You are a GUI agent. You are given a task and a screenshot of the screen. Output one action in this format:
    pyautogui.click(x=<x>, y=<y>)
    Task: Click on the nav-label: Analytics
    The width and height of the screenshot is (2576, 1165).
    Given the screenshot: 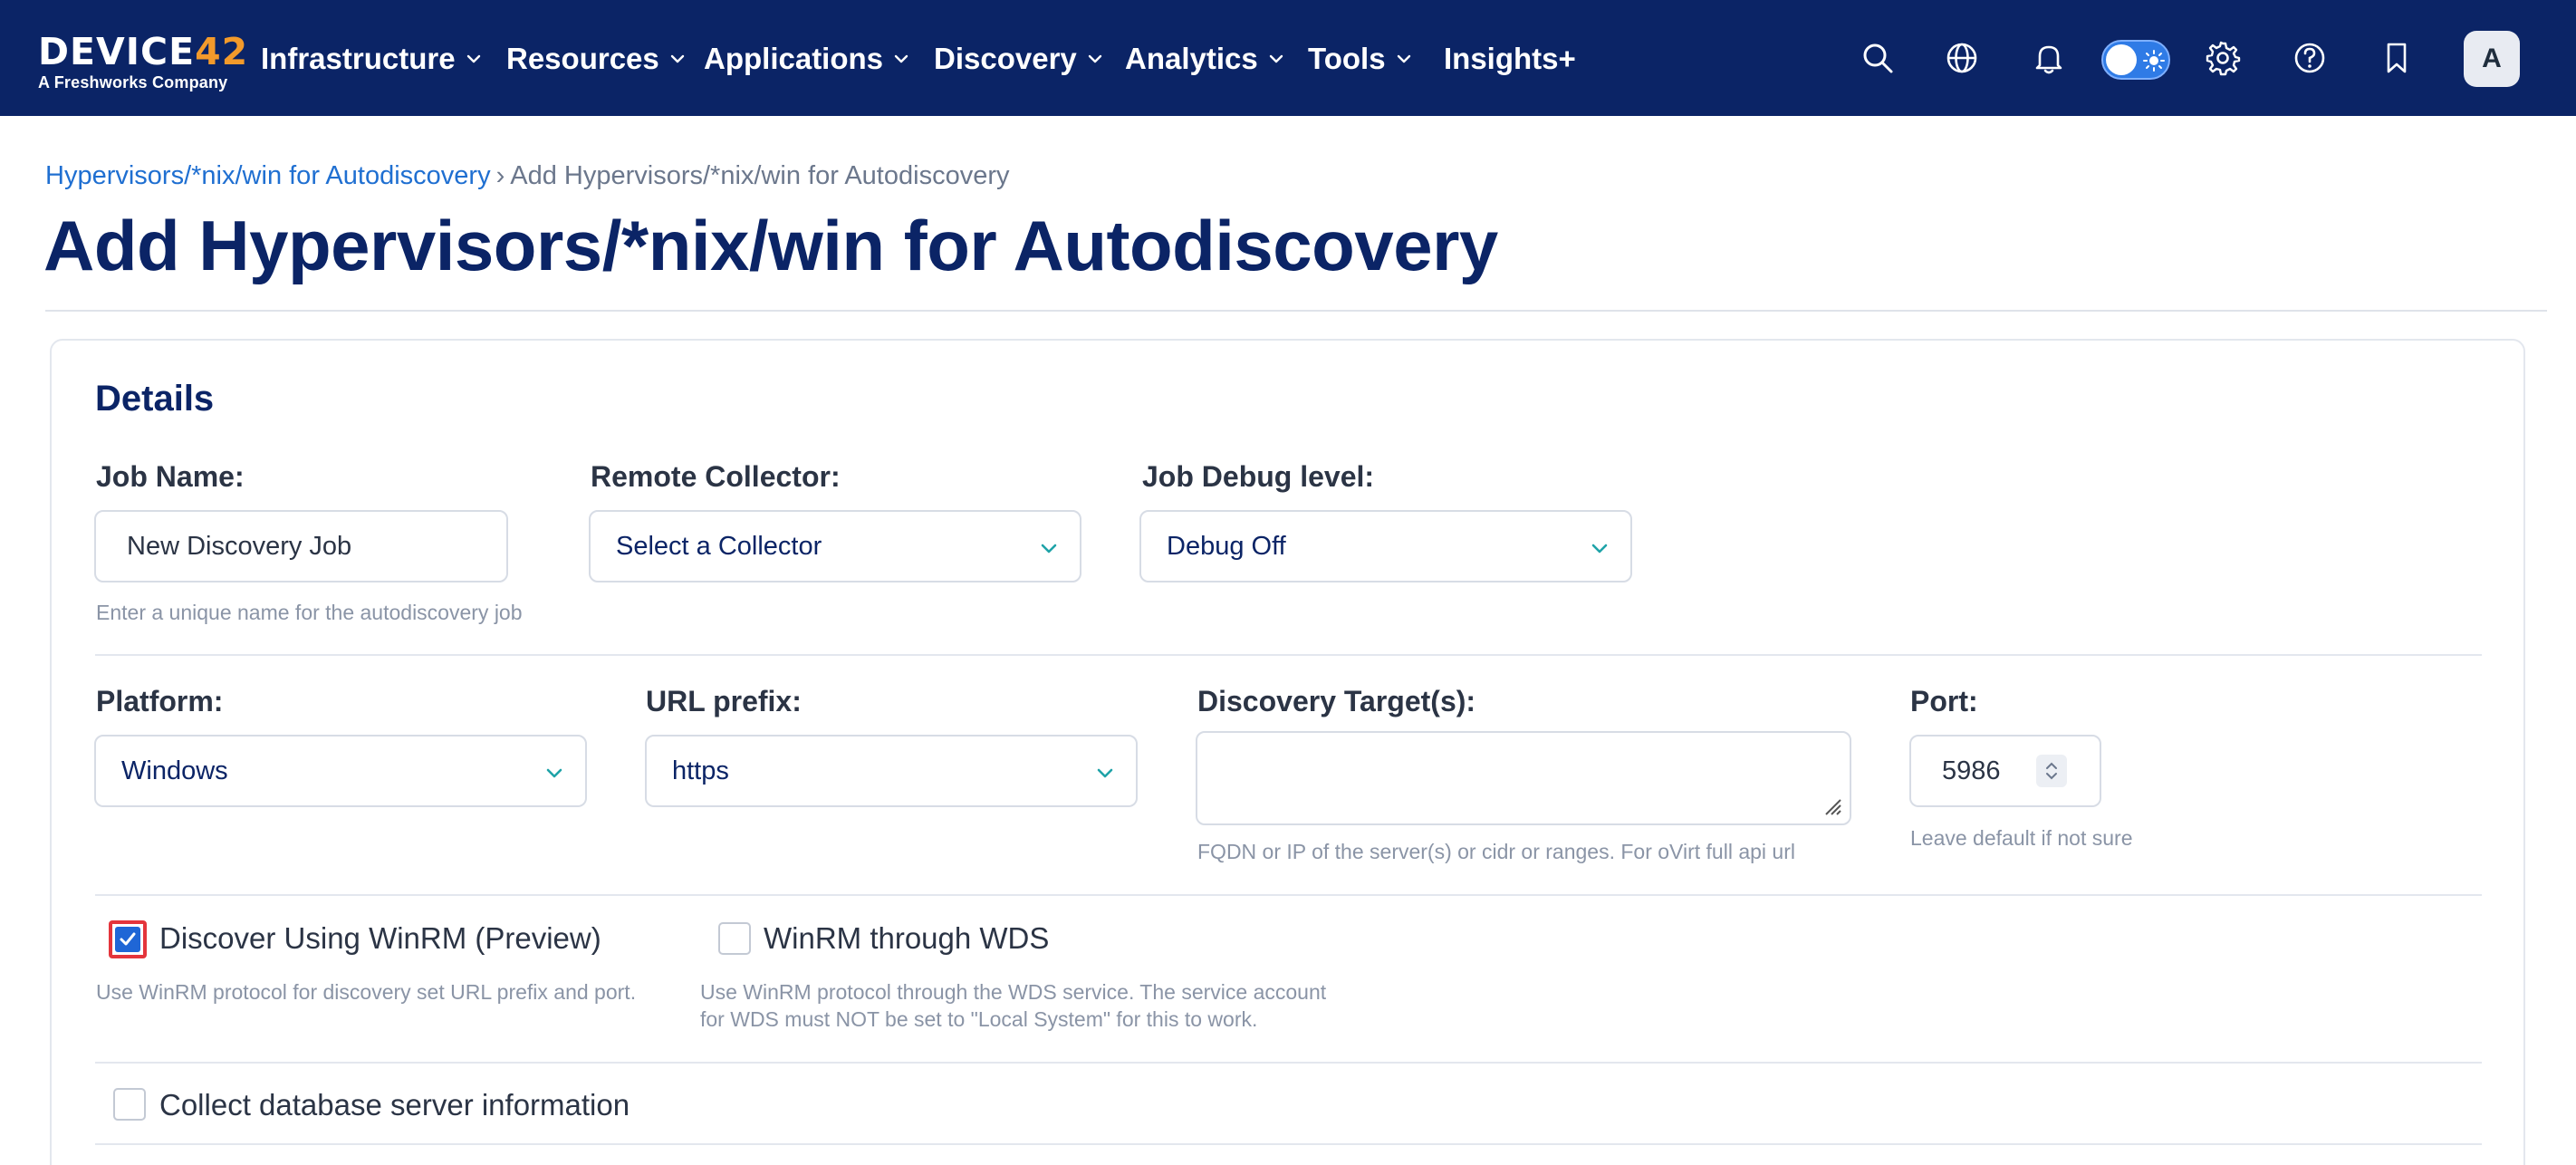 What is the action you would take?
    pyautogui.click(x=1191, y=58)
    